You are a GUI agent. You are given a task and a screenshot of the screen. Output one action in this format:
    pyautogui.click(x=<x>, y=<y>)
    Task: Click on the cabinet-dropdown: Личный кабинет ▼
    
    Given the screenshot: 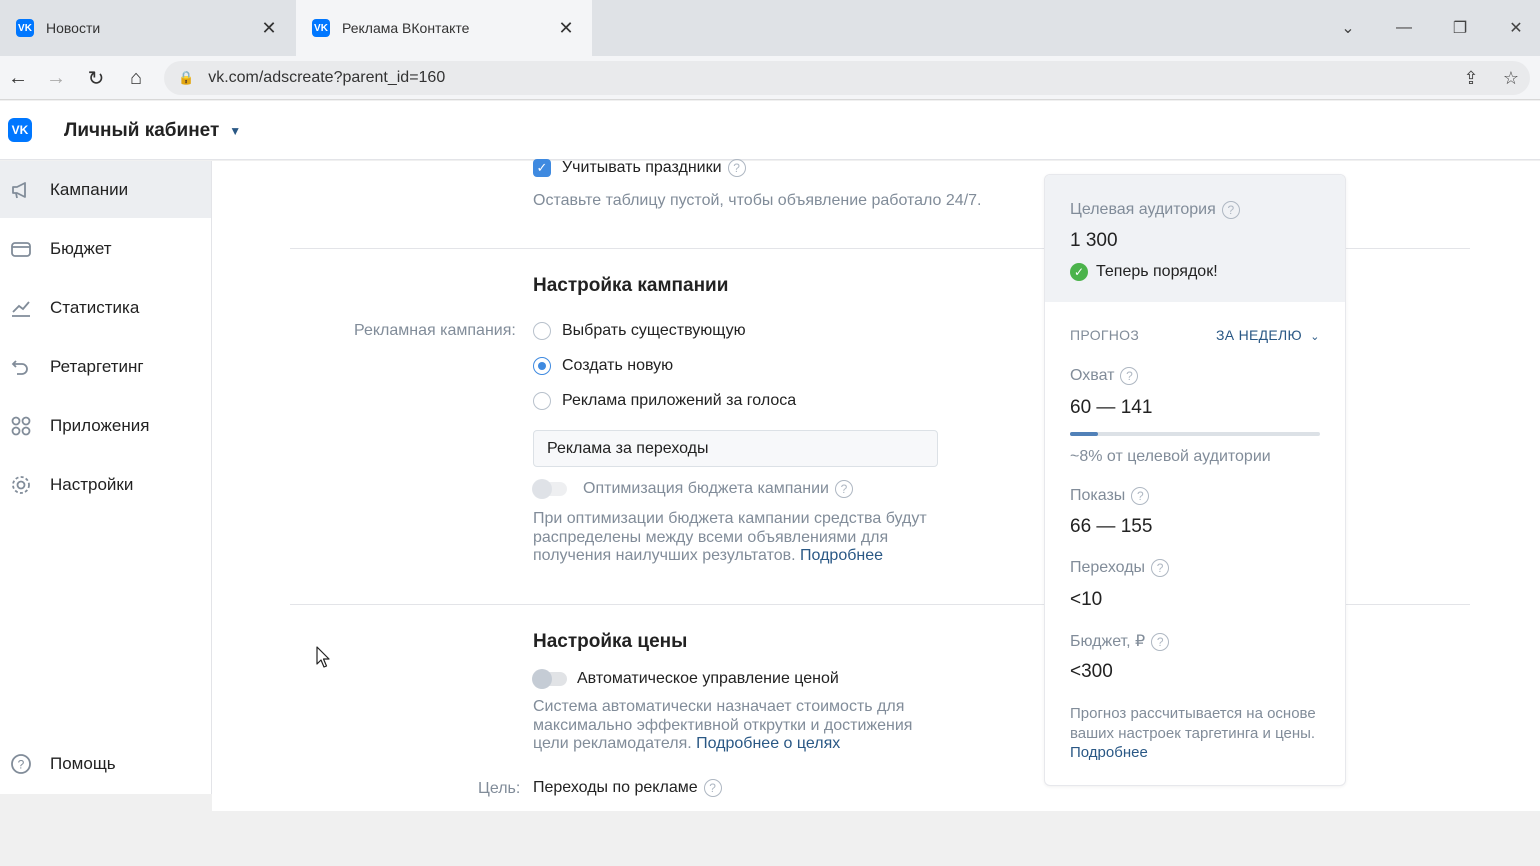 What is the action you would take?
    pyautogui.click(x=152, y=131)
    